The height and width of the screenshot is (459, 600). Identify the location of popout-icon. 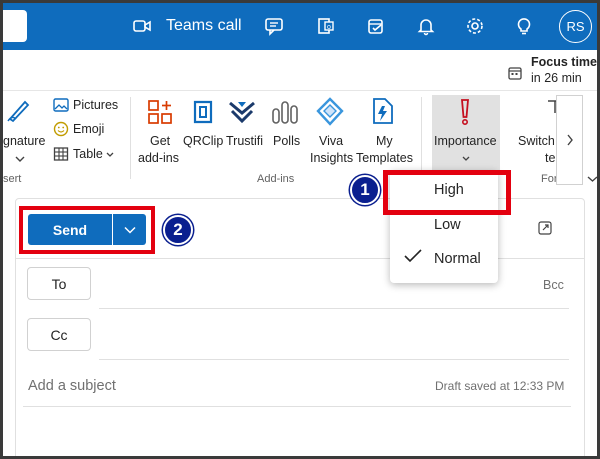
(545, 228).